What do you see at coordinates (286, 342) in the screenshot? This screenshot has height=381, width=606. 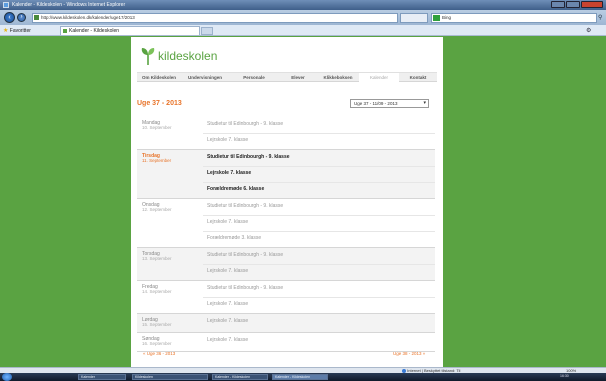 I see `calendar-day: Søndag 16. September Lejrskole 7. klasse` at bounding box center [286, 342].